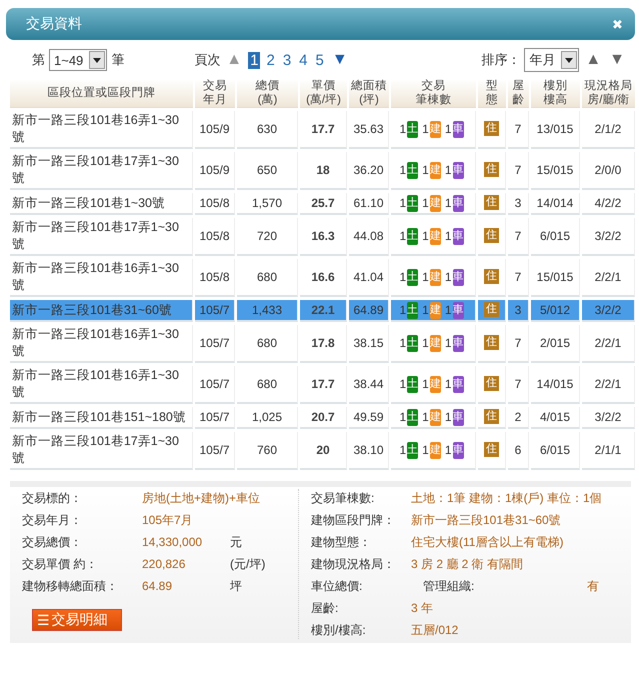 The height and width of the screenshot is (691, 639). What do you see at coordinates (555, 385) in the screenshot?
I see `floor-cell: 14/015` at bounding box center [555, 385].